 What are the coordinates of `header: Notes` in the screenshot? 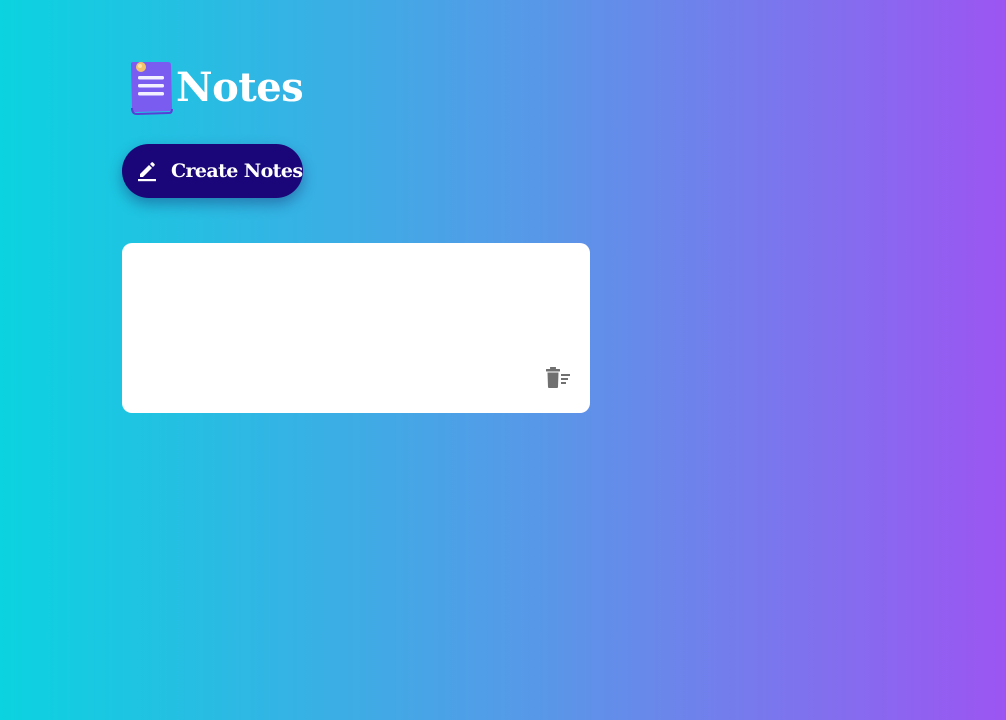 It's located at (216, 87).